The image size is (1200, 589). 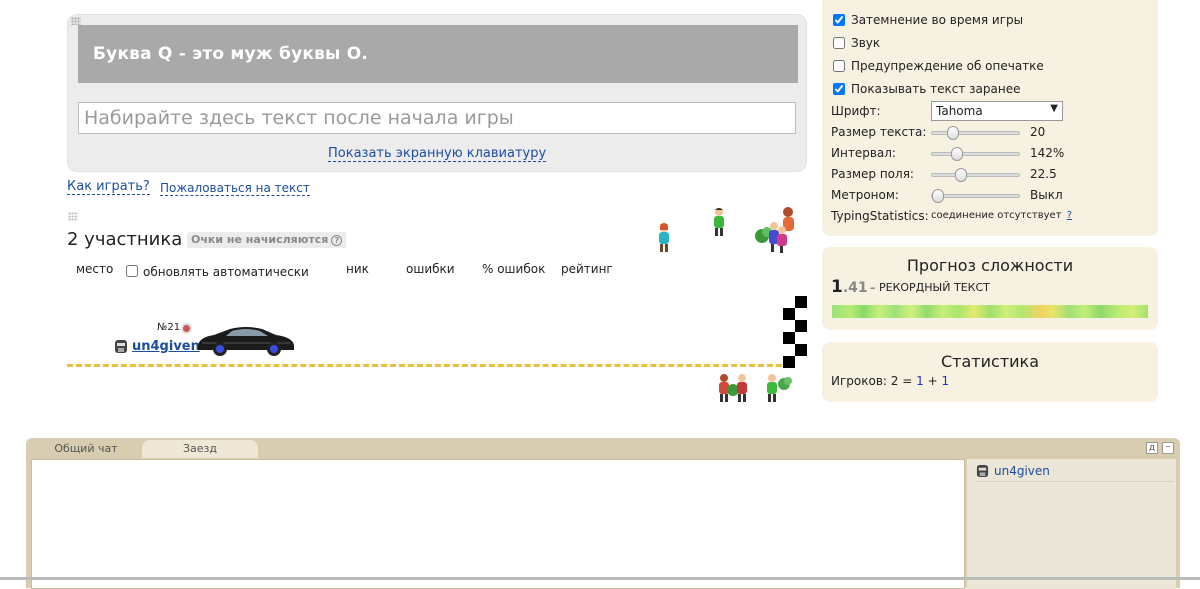 What do you see at coordinates (879, 132) in the screenshot?
I see `text-size-label: Размер текста:` at bounding box center [879, 132].